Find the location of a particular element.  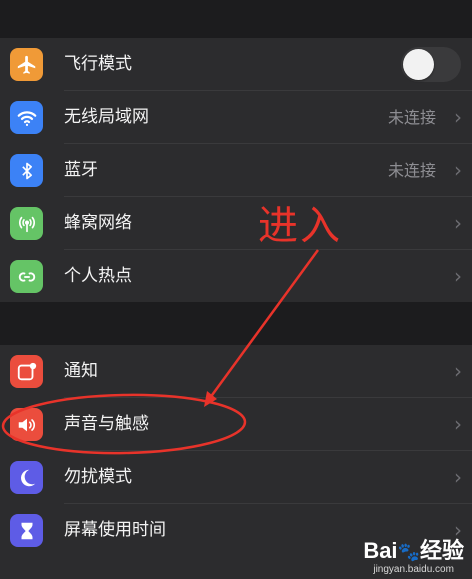

do-not-disturb-label: 勿扰模式 is located at coordinates (98, 477).